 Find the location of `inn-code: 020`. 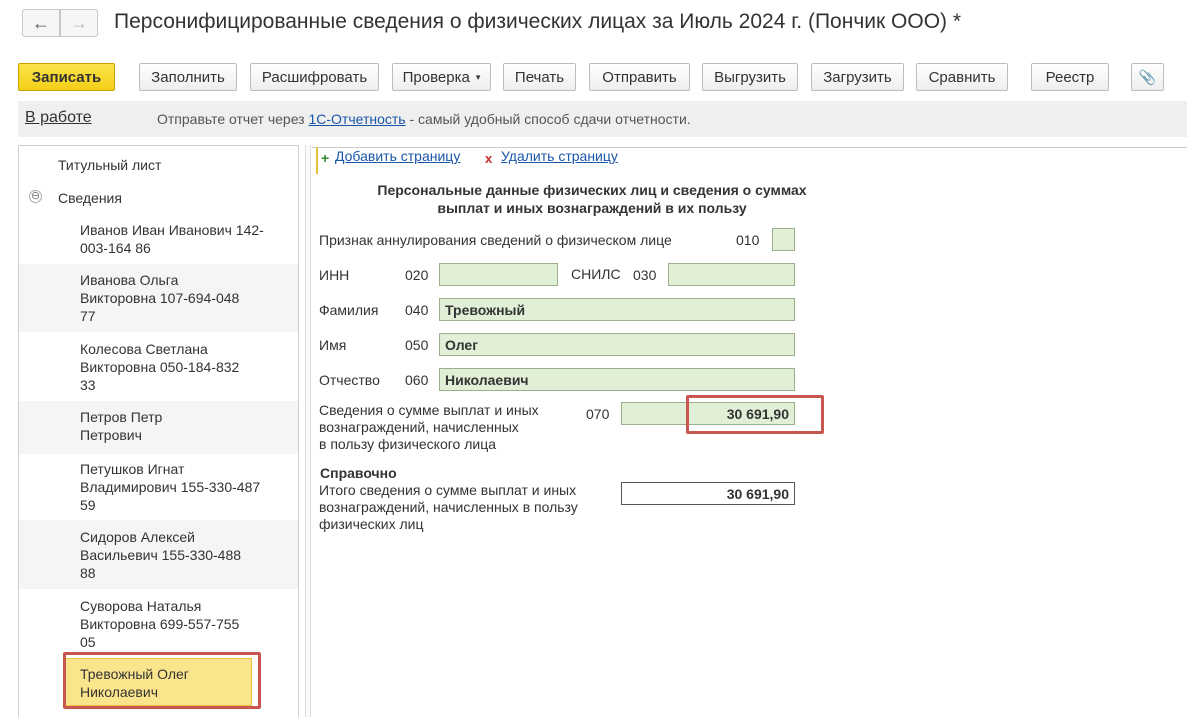

inn-code: 020 is located at coordinates (417, 275).